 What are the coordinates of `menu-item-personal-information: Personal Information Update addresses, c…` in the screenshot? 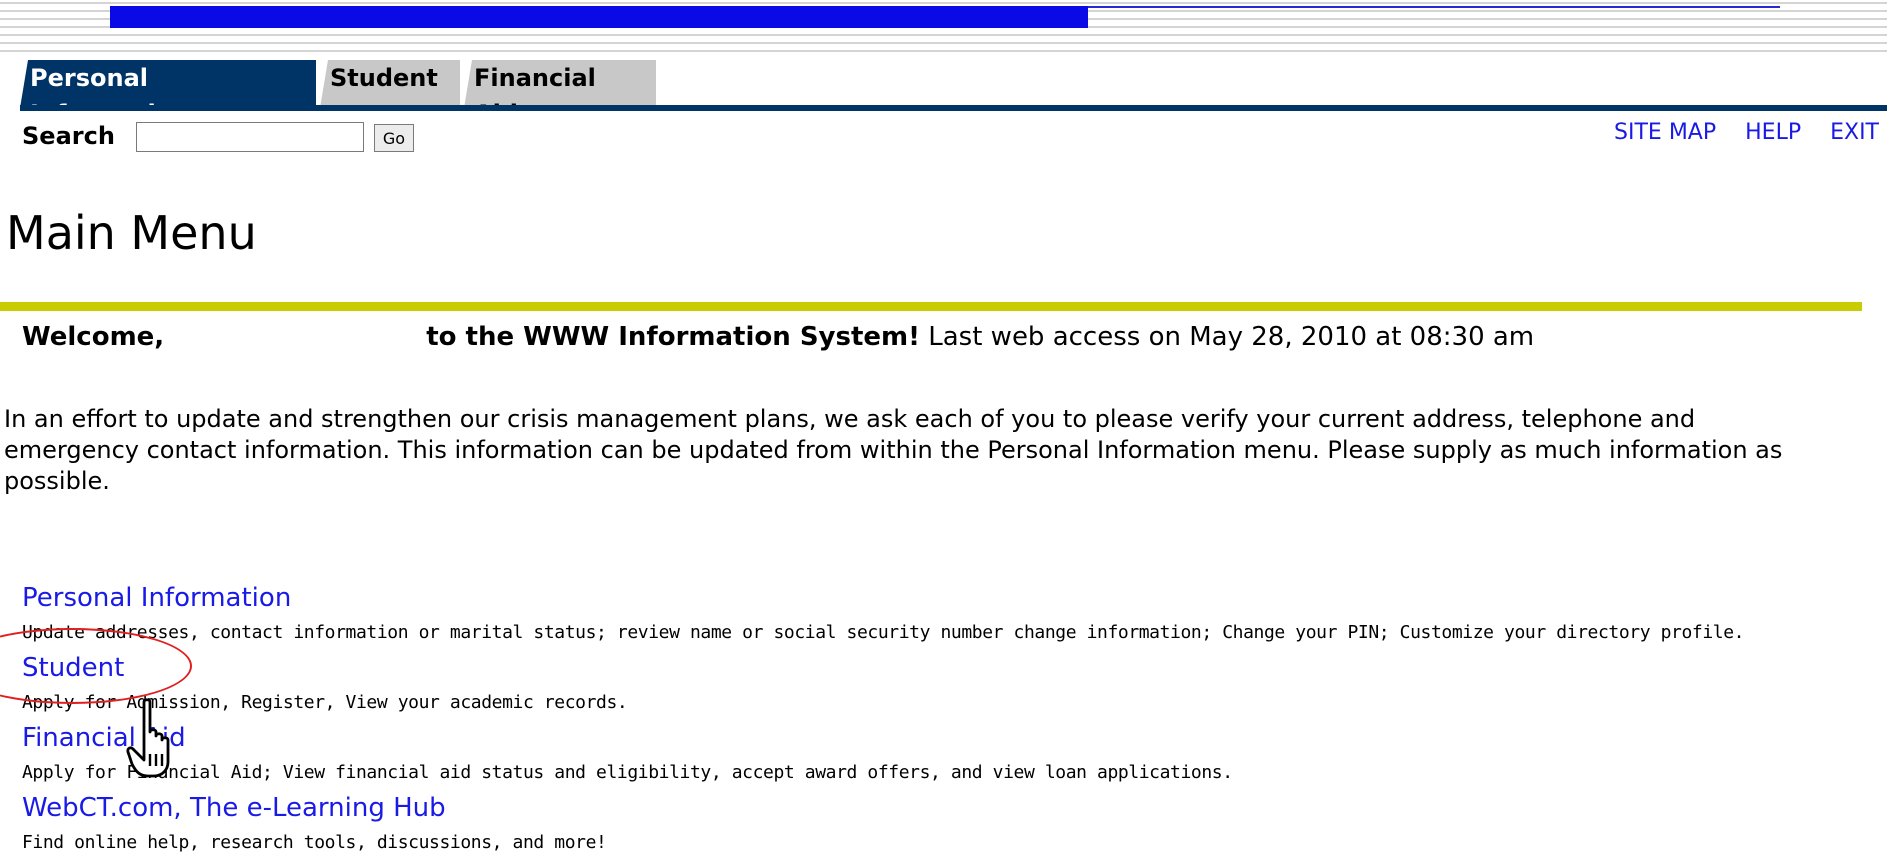 It's located at (952, 615).